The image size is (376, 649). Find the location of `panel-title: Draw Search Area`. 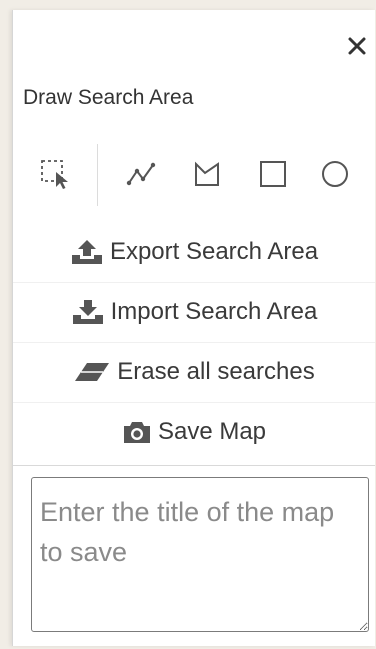

panel-title: Draw Search Area is located at coordinates (108, 97).